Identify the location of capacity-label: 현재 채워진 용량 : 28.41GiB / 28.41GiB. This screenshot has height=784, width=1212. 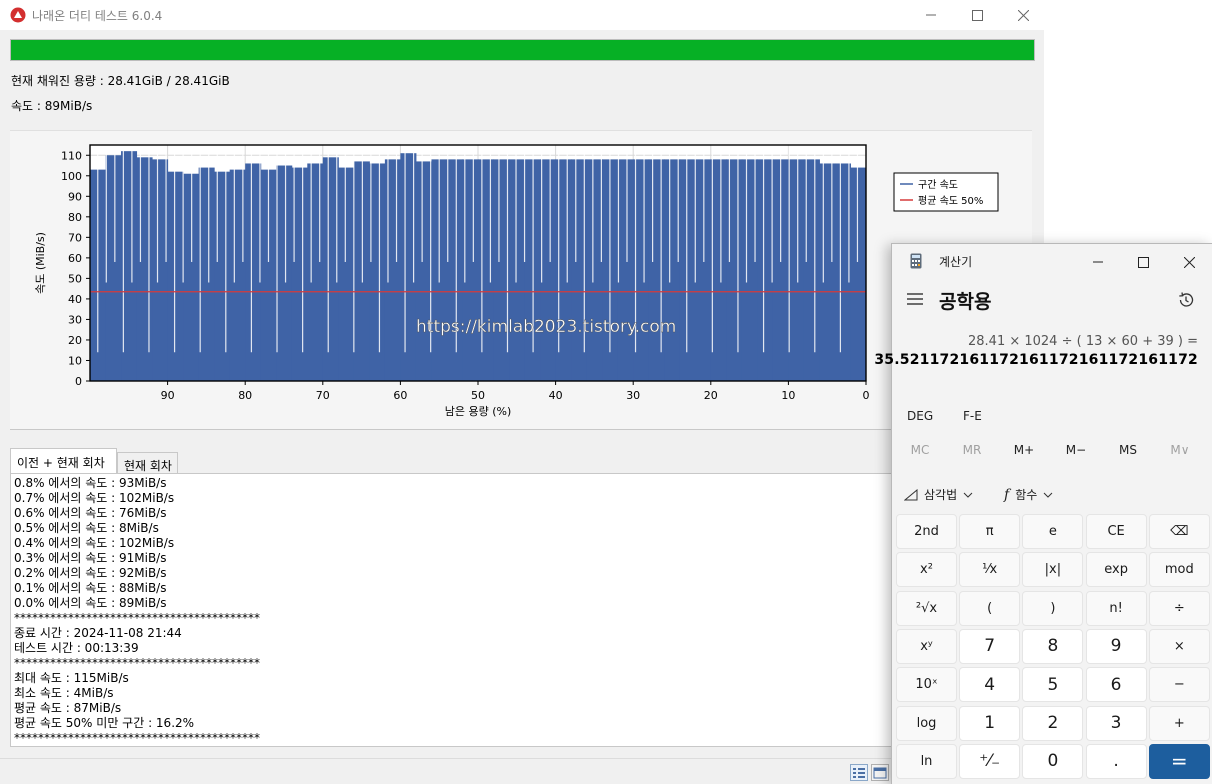
(120, 81).